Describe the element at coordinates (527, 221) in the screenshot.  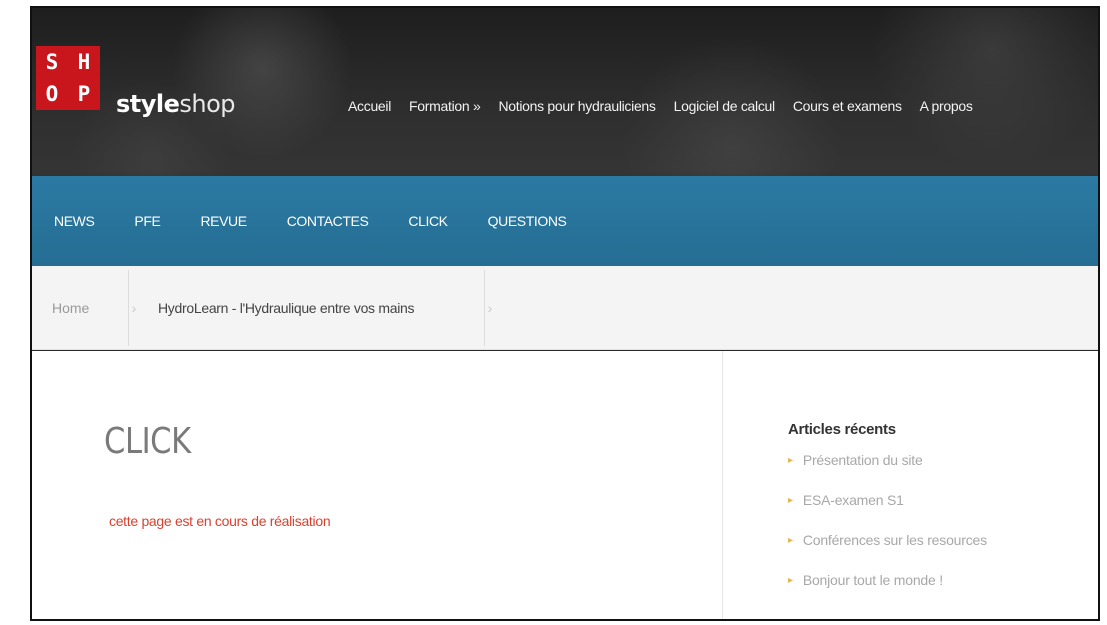
I see `sub-nav-questions: QUESTIONS` at that location.